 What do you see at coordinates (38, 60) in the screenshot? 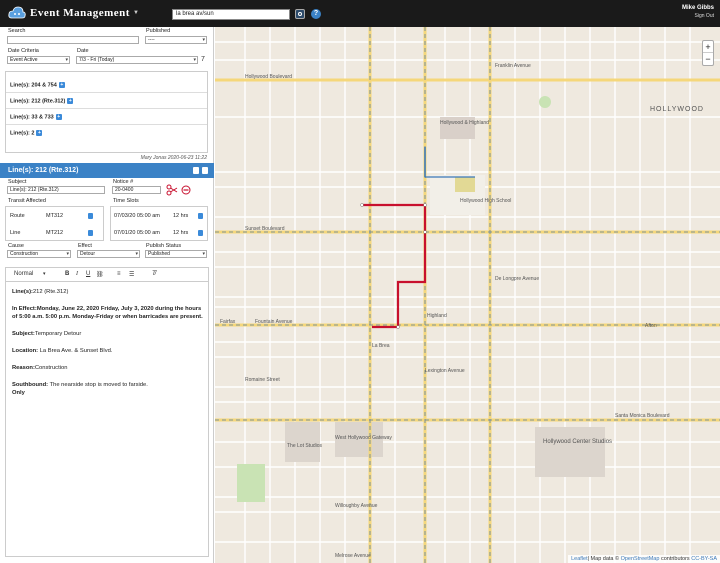
I see `date-criteria-select: Event Active` at bounding box center [38, 60].